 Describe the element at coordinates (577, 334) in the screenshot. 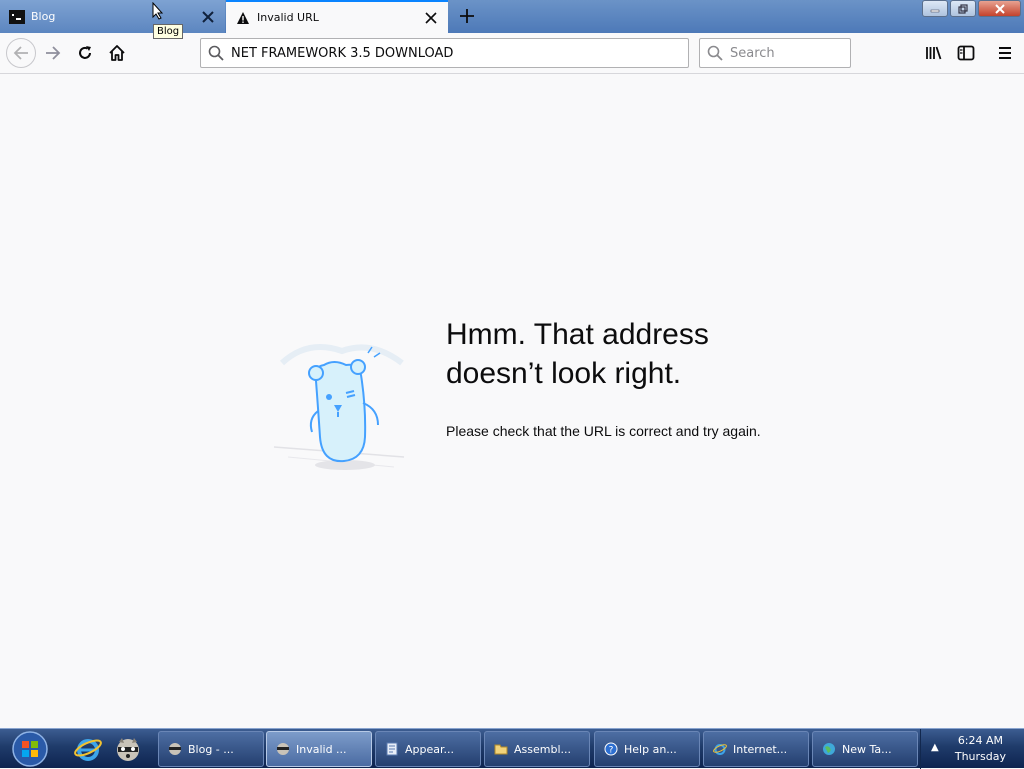

I see `error-title-line: Hmm. That address` at that location.